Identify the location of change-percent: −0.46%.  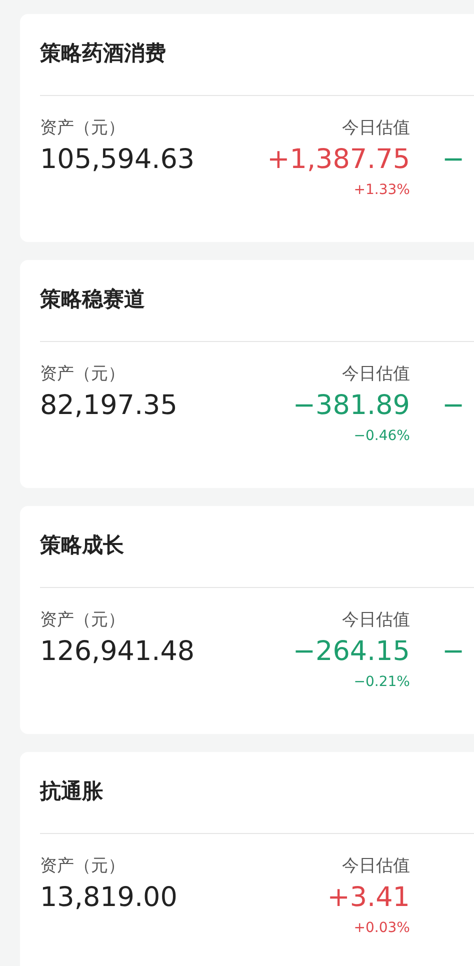
(381, 436).